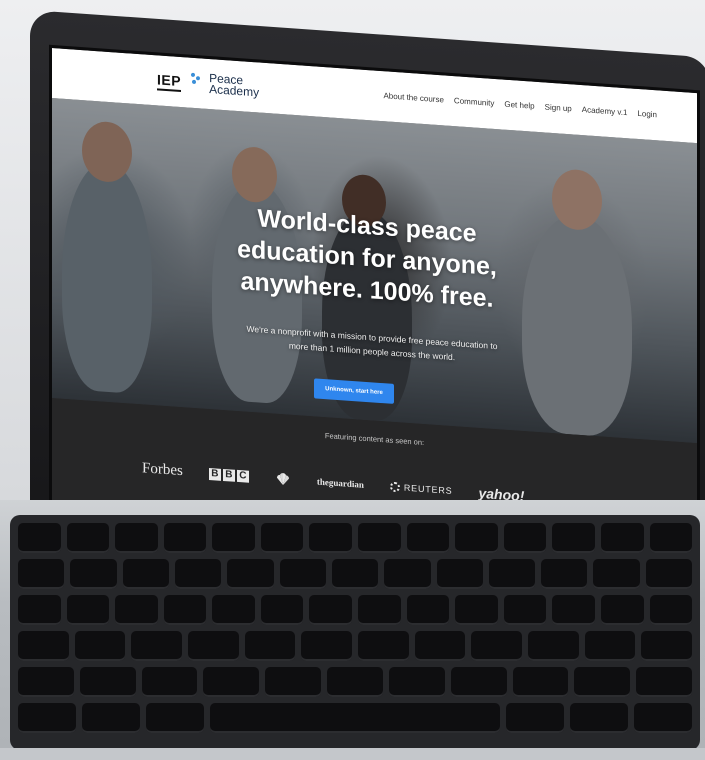  I want to click on reuters-dots-icon, so click(394, 486).